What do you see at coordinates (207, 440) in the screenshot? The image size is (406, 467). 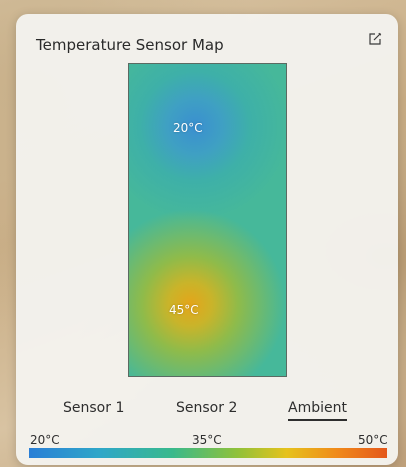 I see `scale-mid-label: 35°C` at bounding box center [207, 440].